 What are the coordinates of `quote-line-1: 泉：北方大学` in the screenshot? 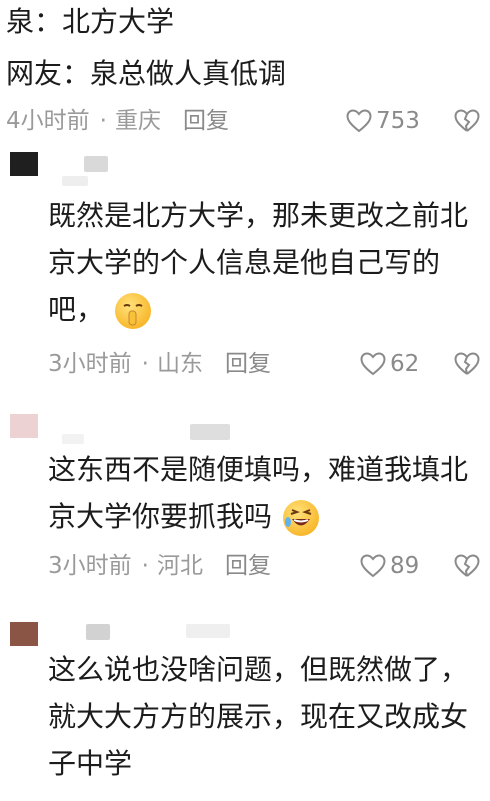 It's located at (90, 21).